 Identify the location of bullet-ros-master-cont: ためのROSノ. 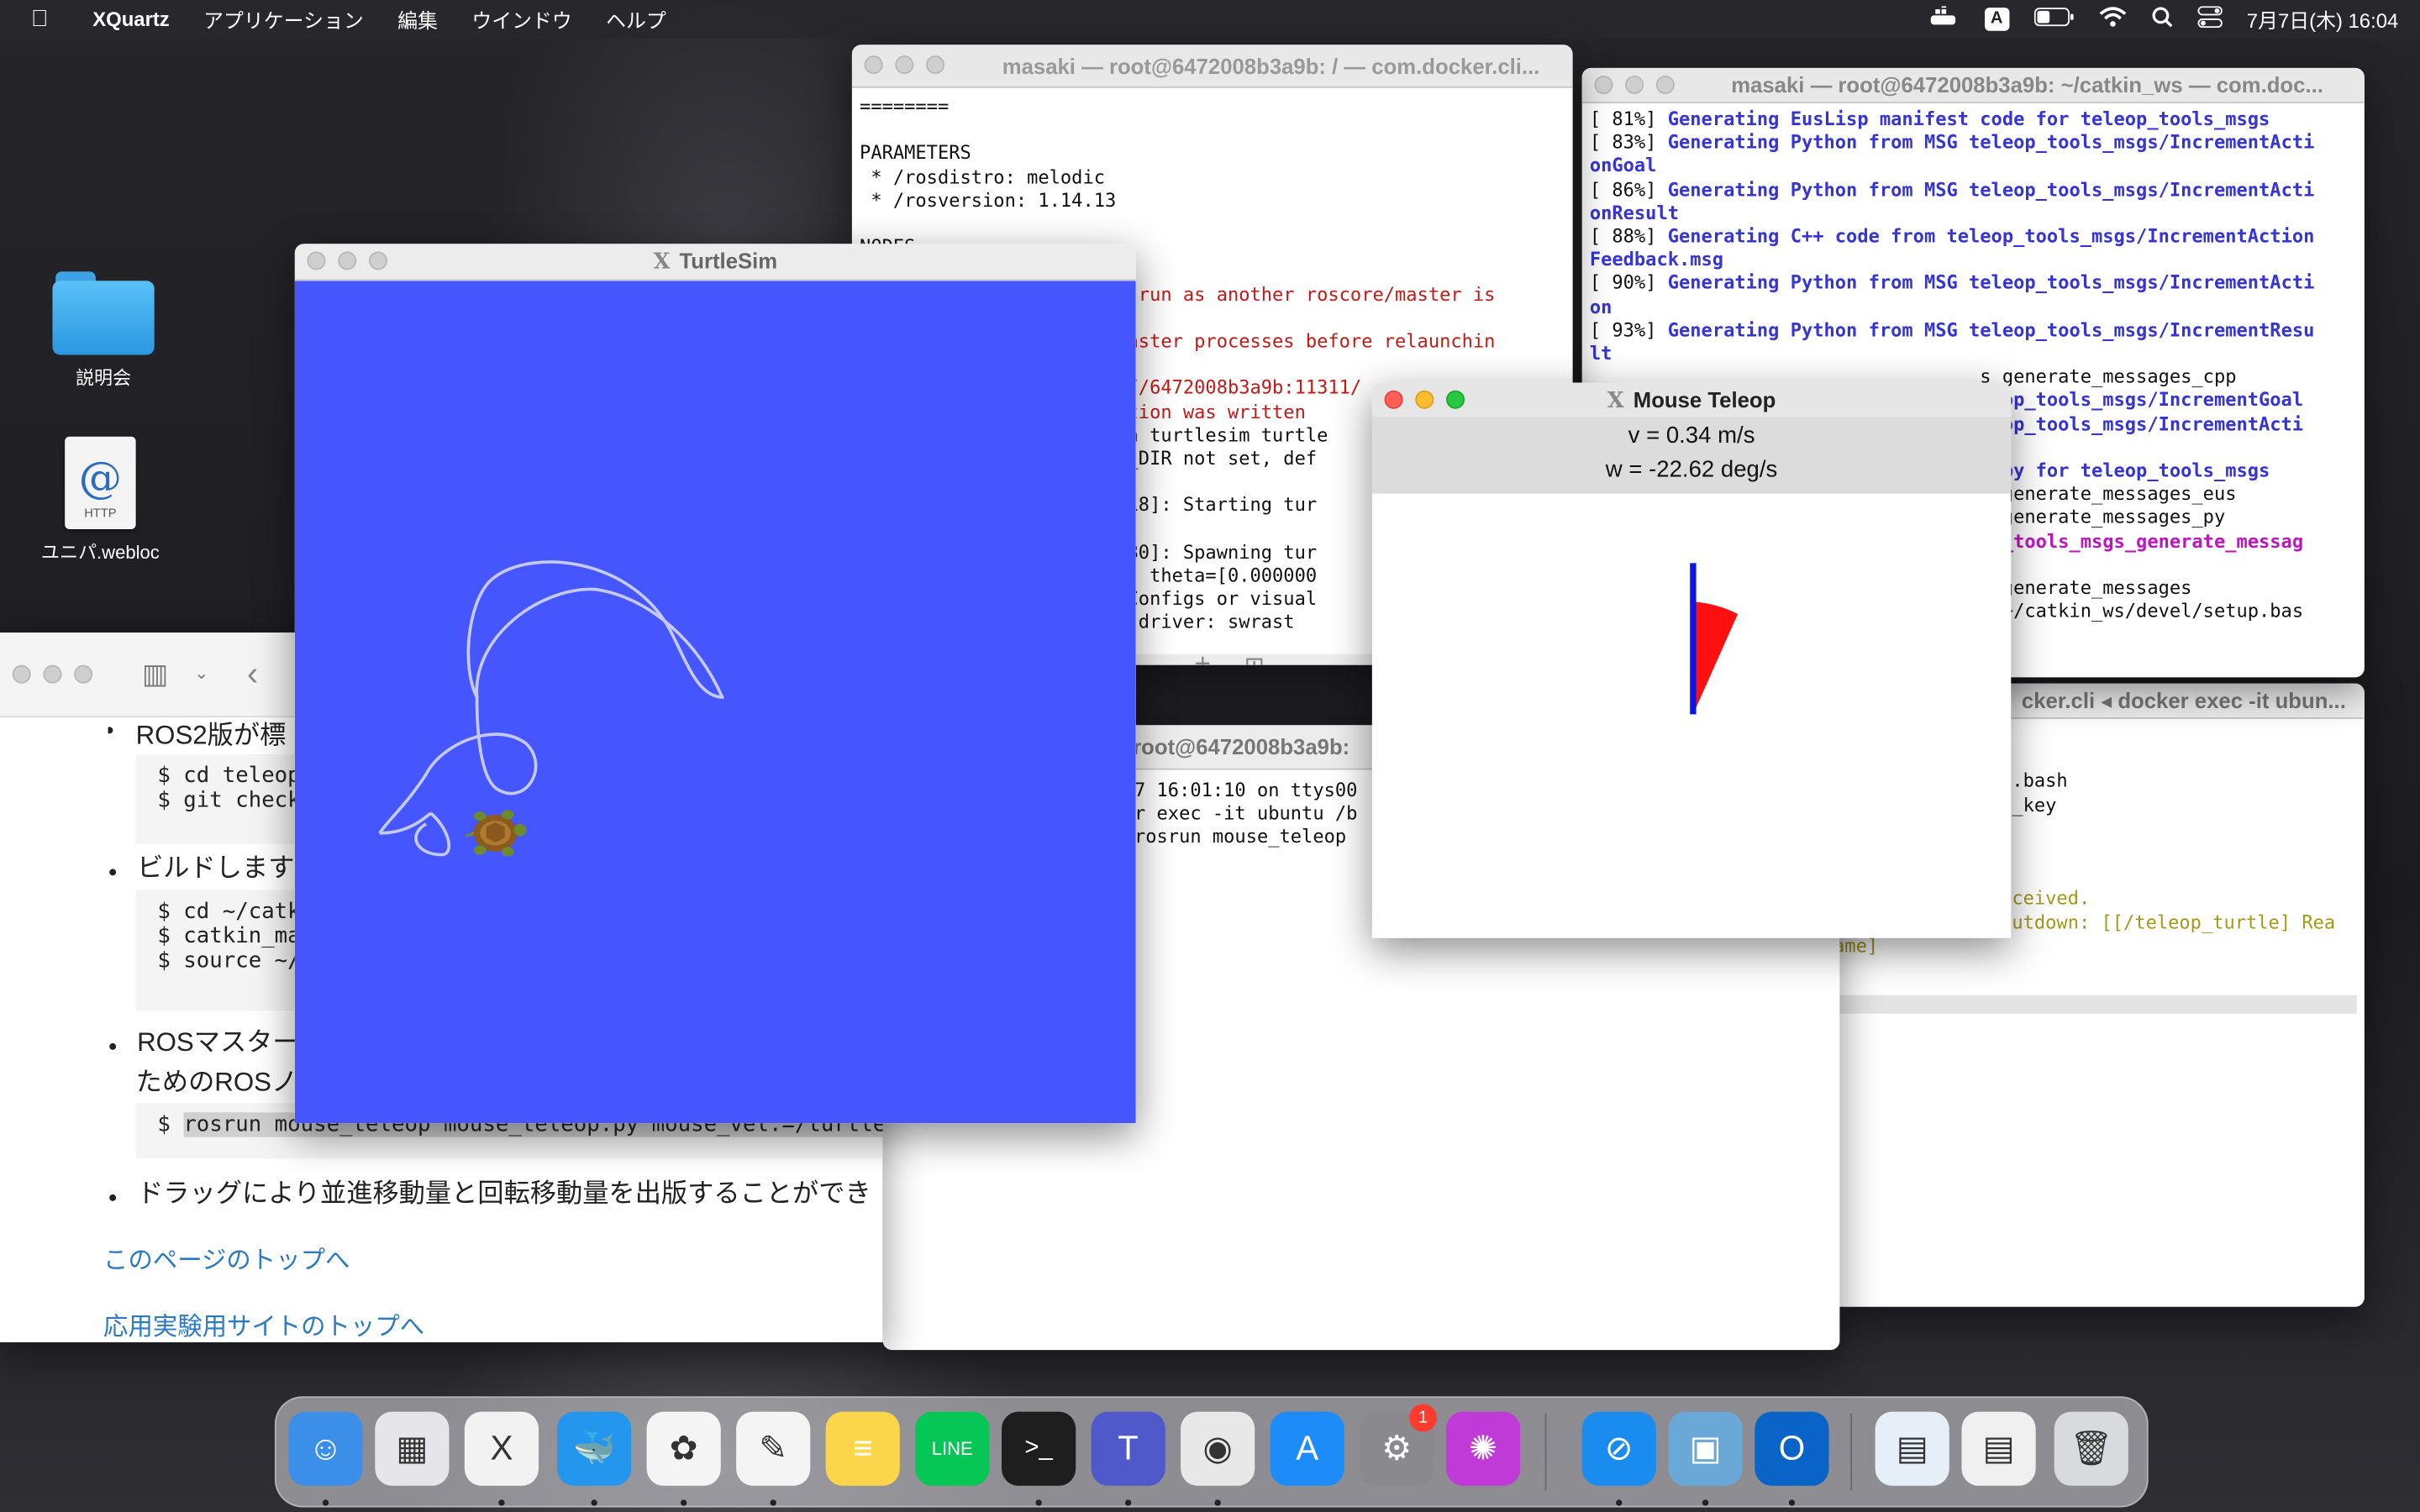
(217, 1082).